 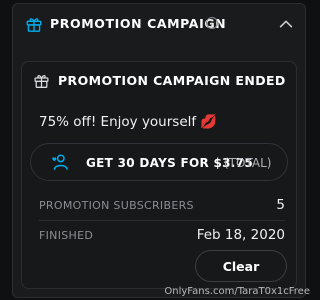 I want to click on subscribers-label: PROMOTION SUBSCRIBERS, so click(x=116, y=205).